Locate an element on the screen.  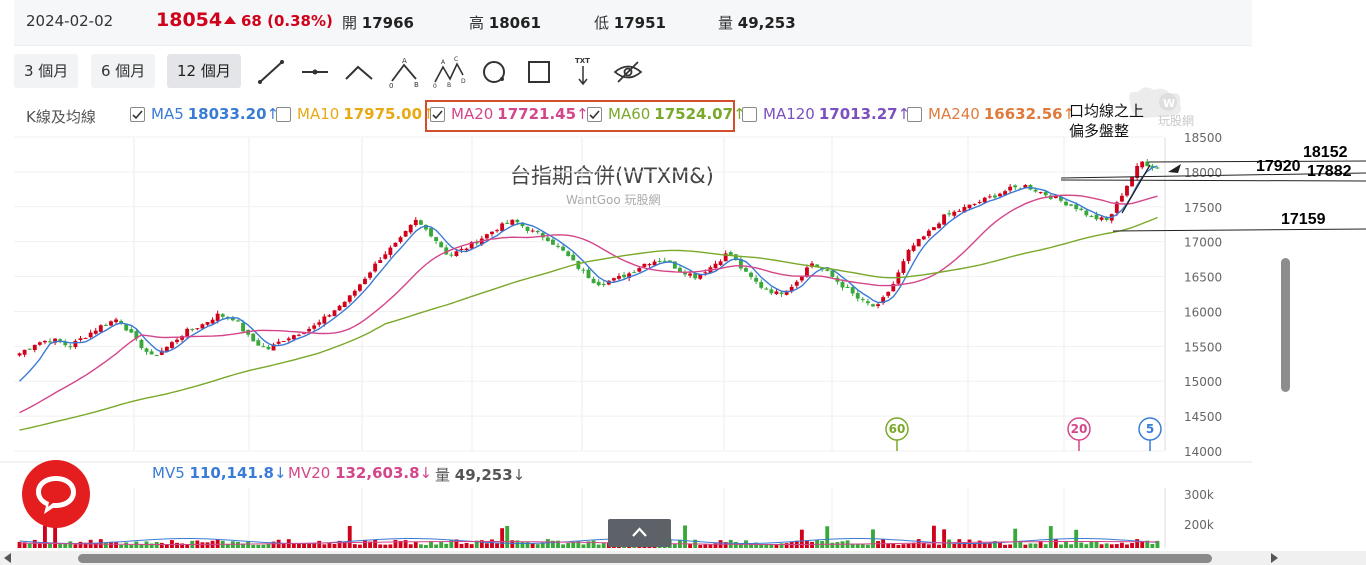
level-label-17882: 17882 is located at coordinates (1329, 171).